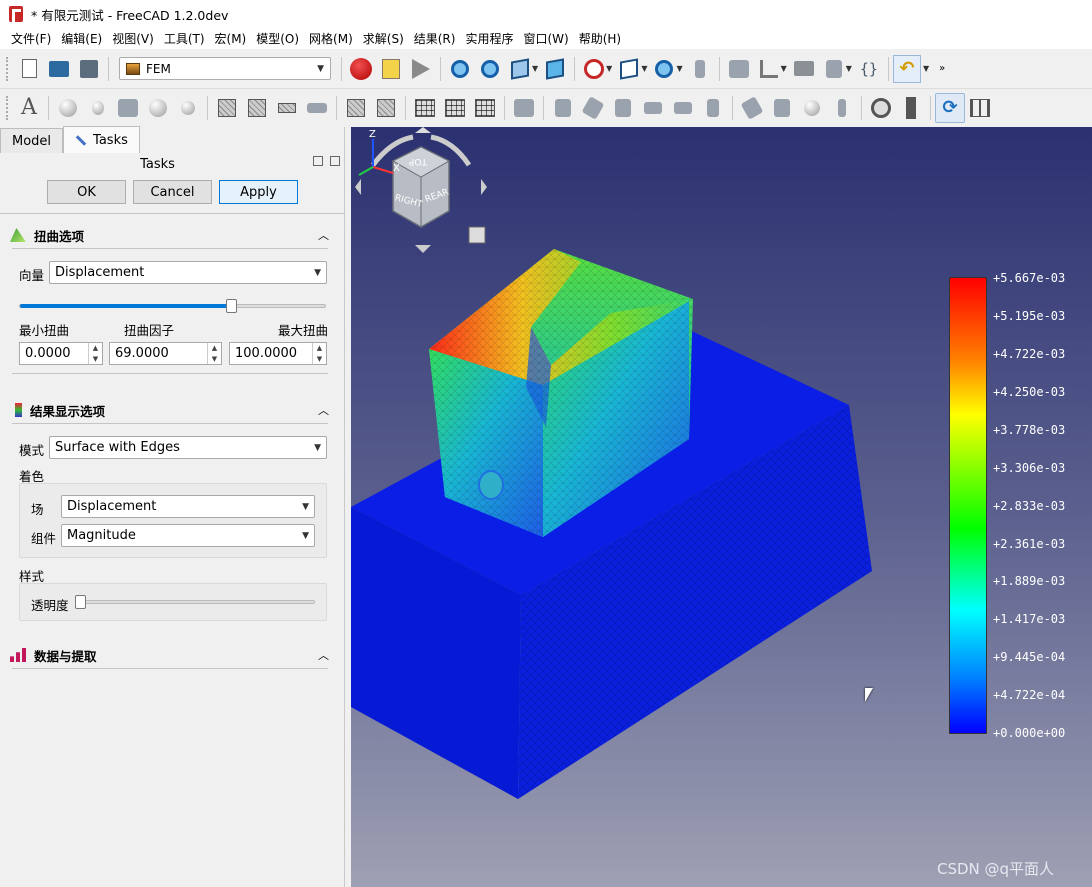 The height and width of the screenshot is (887, 1092). What do you see at coordinates (545, 38) in the screenshot?
I see `menu-window: 窗口(W)` at bounding box center [545, 38].